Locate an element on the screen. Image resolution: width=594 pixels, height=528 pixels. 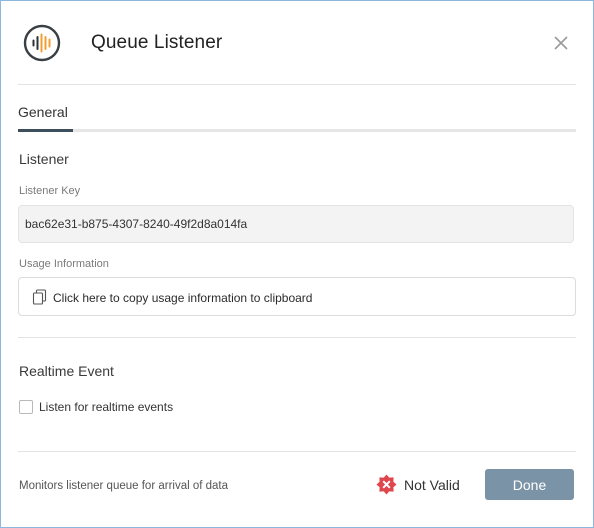
copy-icon is located at coordinates (40, 297).